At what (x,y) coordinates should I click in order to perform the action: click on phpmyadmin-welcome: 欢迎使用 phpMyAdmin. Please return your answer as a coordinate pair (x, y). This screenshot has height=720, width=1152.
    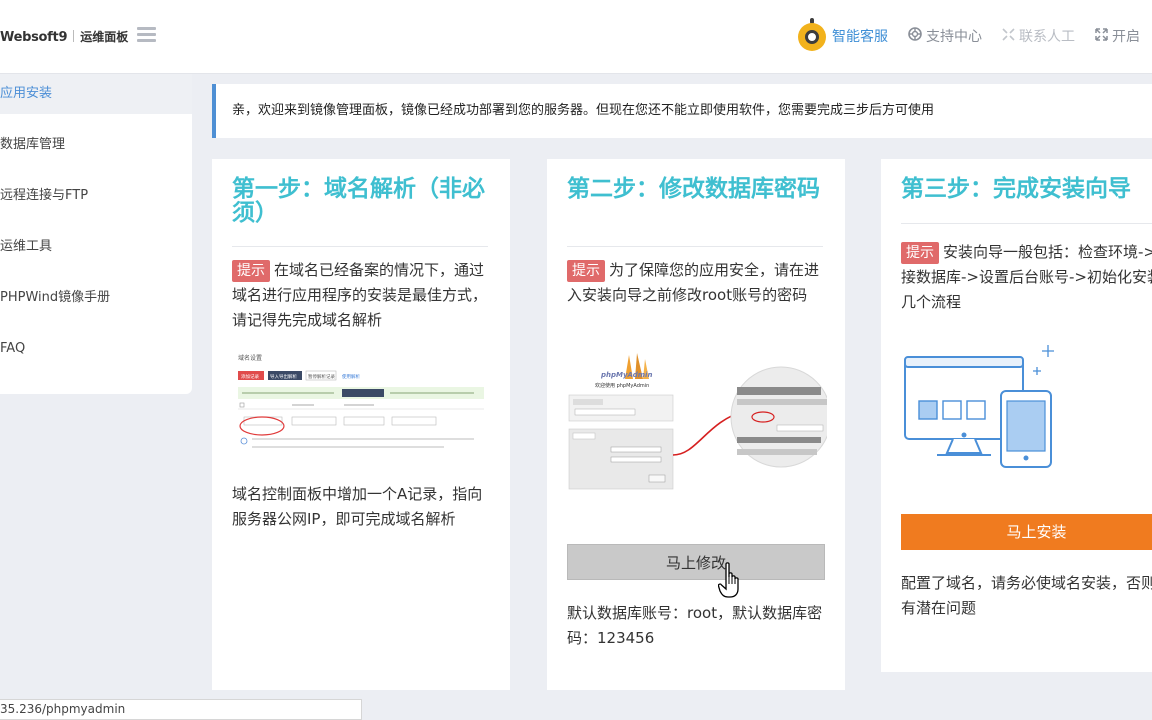
    Looking at the image, I should click on (622, 385).